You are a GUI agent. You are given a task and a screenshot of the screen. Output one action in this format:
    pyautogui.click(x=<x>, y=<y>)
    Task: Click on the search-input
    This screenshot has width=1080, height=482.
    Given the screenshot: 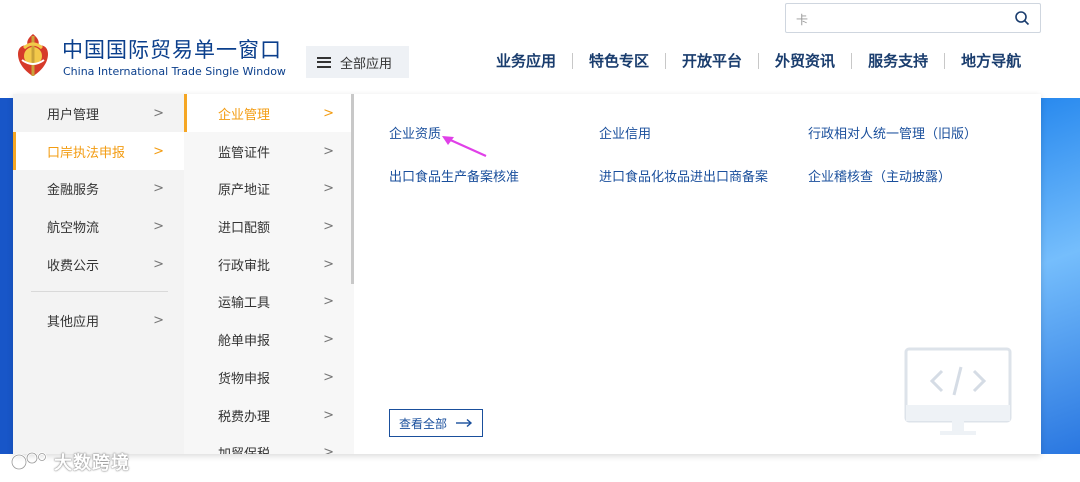 What is the action you would take?
    pyautogui.click(x=896, y=19)
    